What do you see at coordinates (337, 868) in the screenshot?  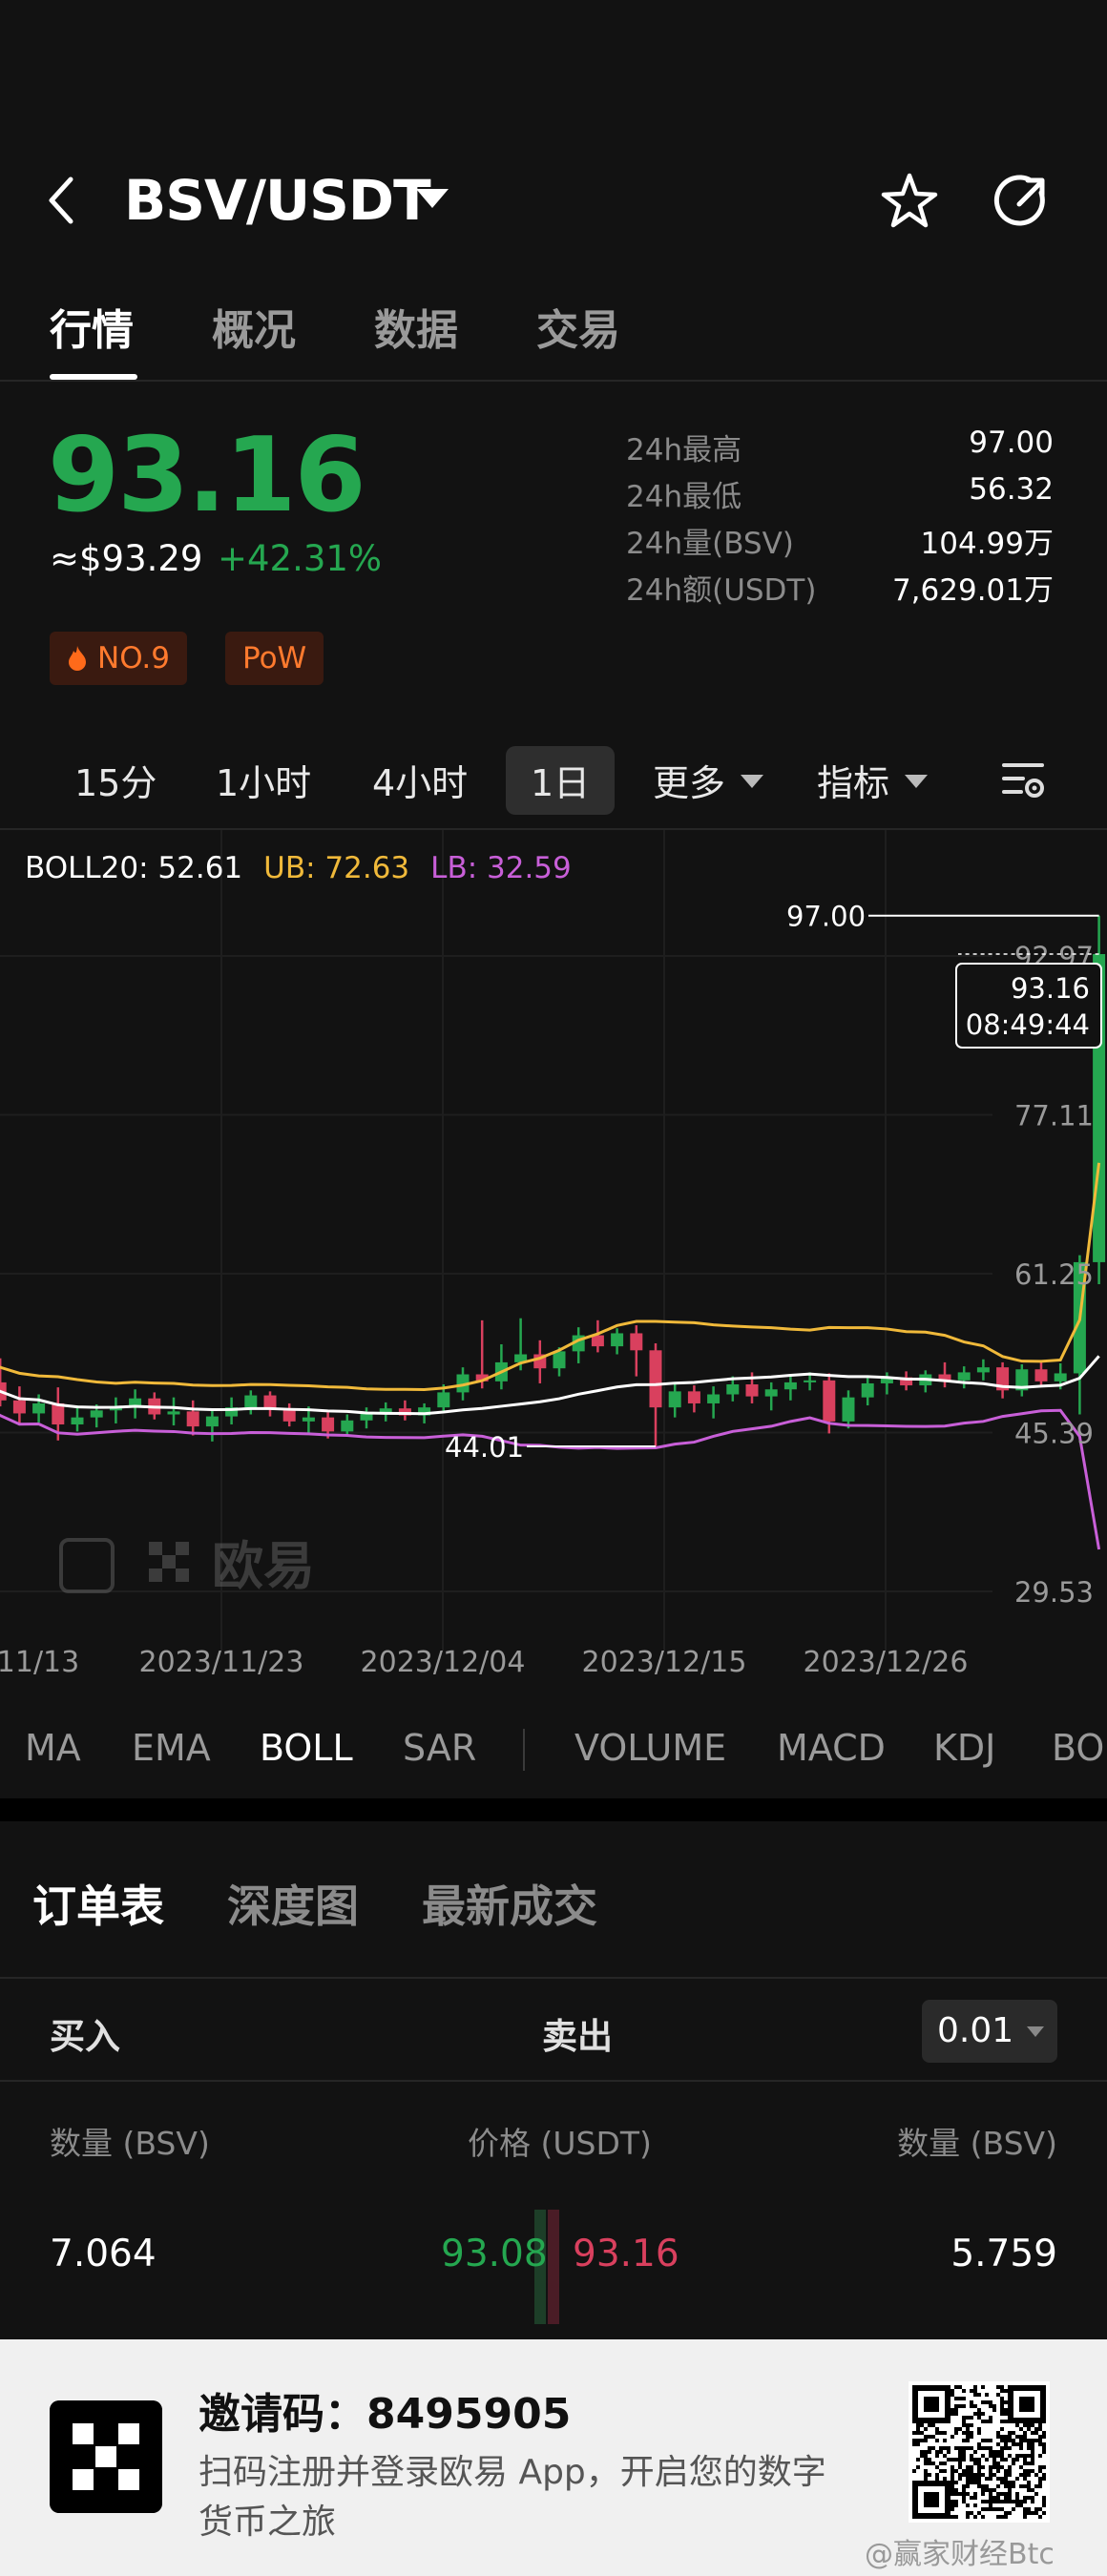 I see `boll-ub-value: UB: 72.63` at bounding box center [337, 868].